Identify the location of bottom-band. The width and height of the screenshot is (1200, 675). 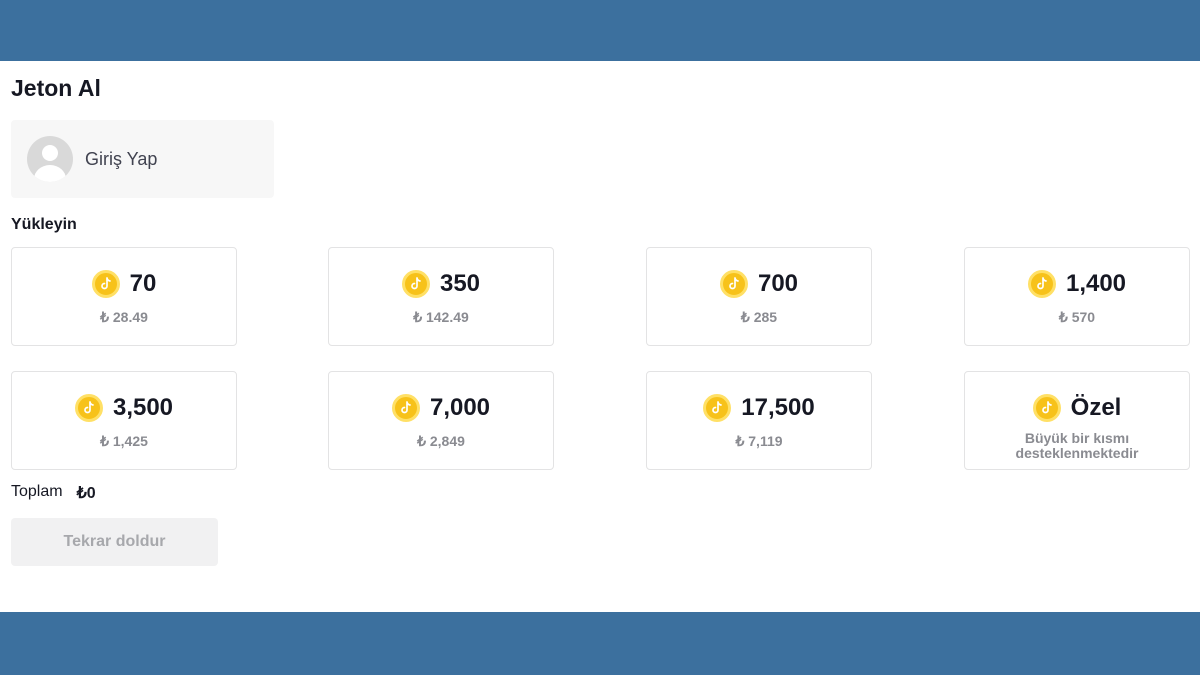
(600, 643).